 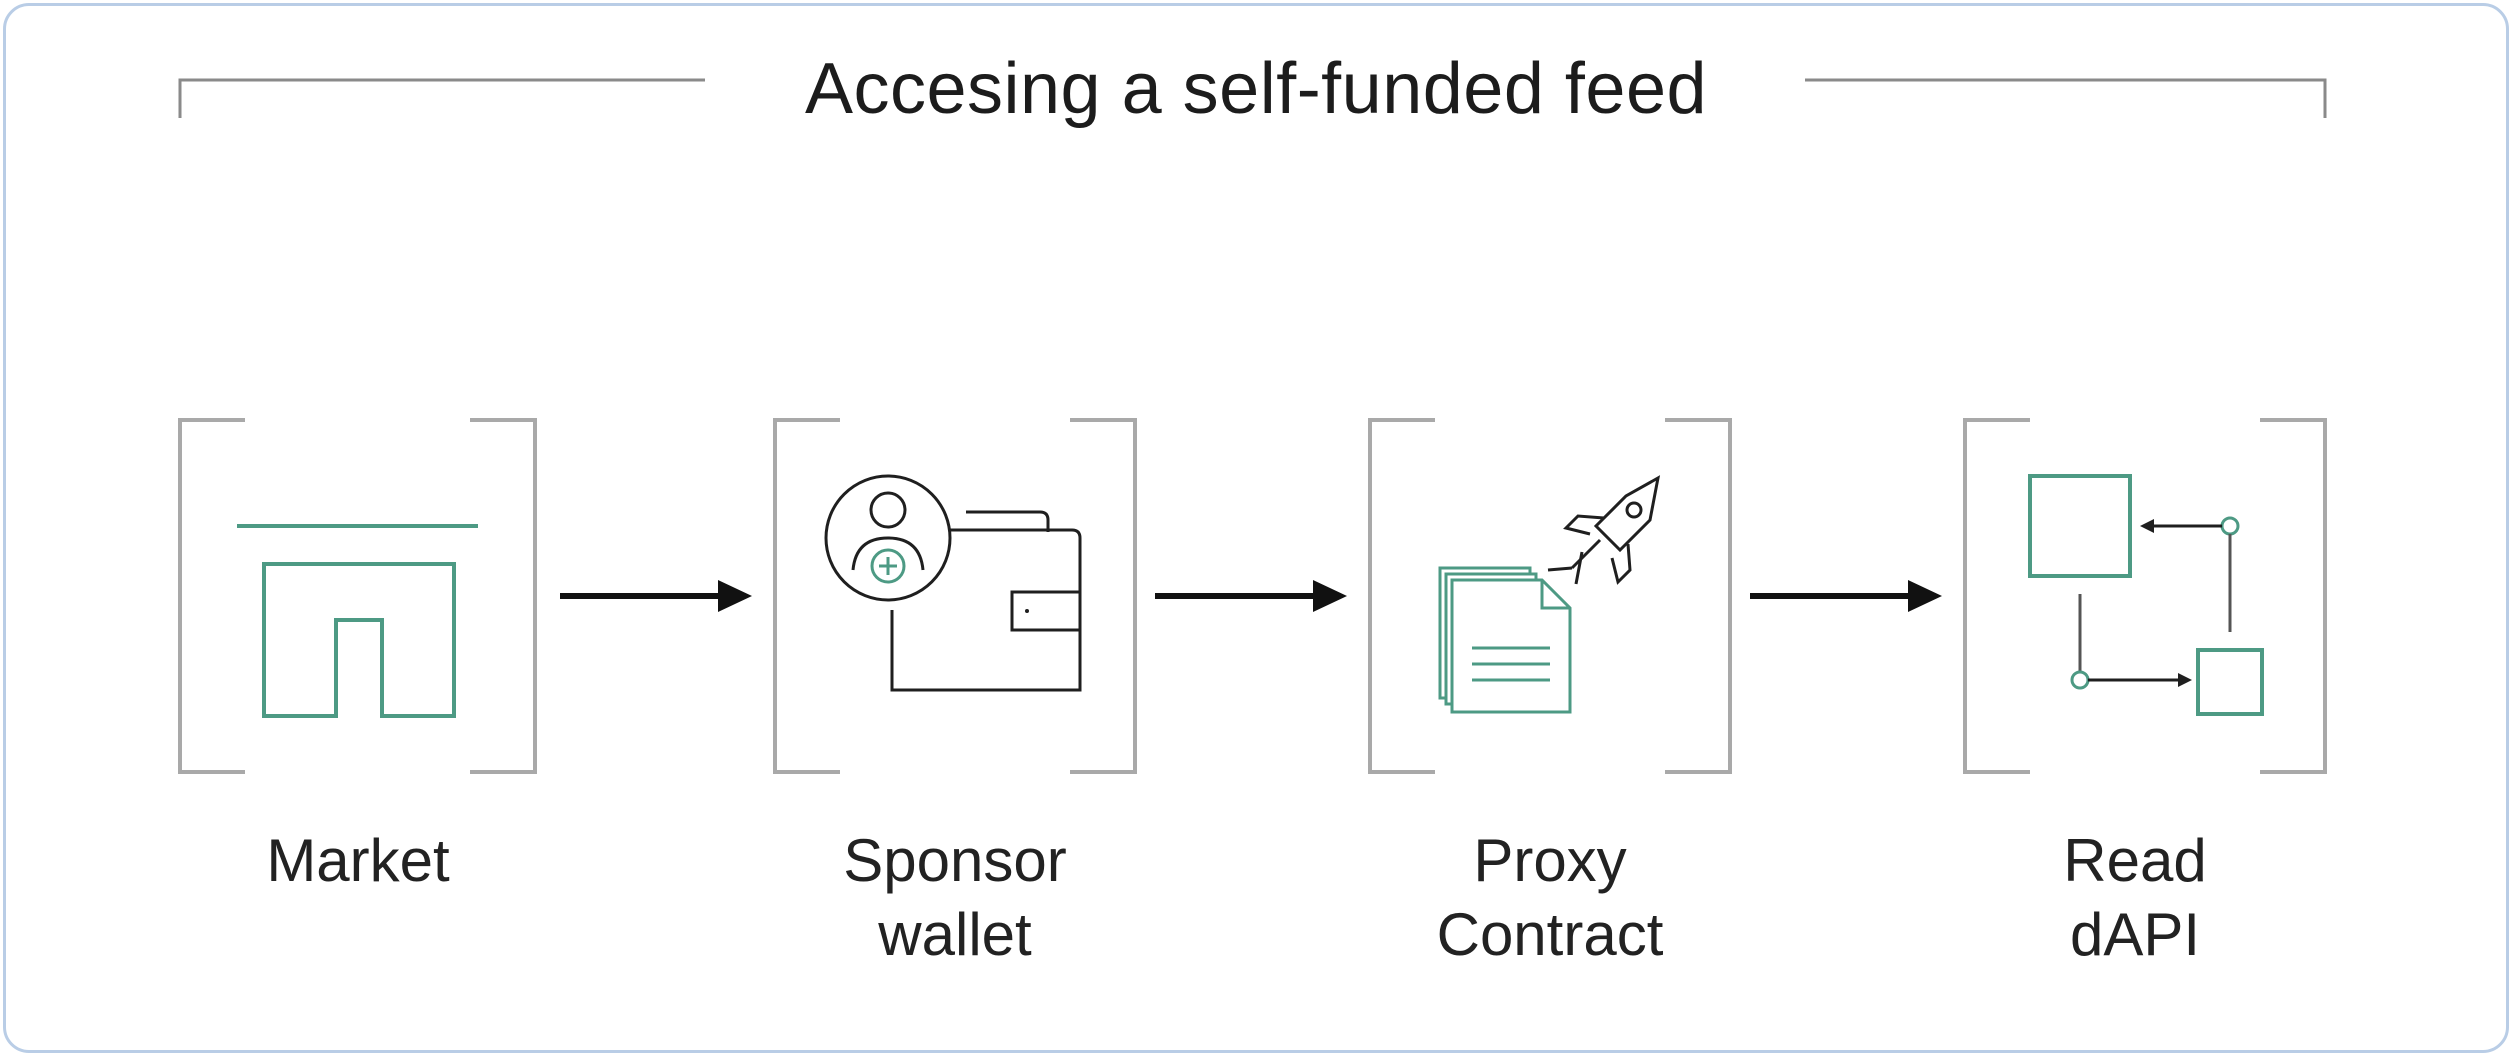 I want to click on step-label-line: Read, so click(x=2135, y=860).